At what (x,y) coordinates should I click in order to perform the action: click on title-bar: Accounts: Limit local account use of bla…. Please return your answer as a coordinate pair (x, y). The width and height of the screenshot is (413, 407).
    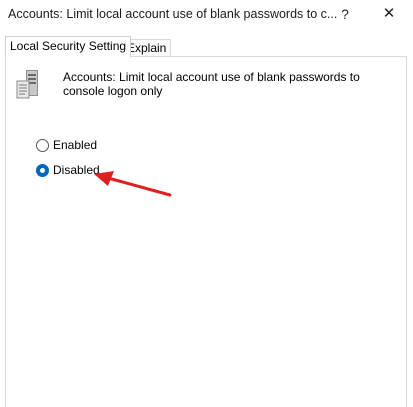
    Looking at the image, I should click on (206, 15).